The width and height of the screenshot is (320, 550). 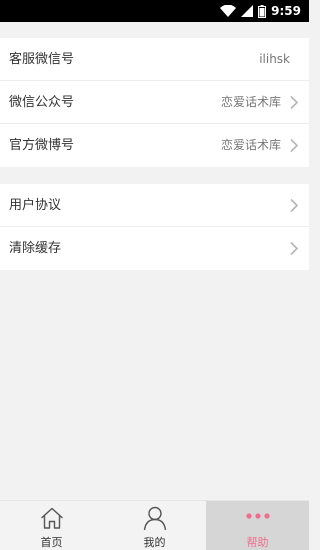 What do you see at coordinates (154, 205) in the screenshot?
I see `user-agreement-row: 用户协议` at bounding box center [154, 205].